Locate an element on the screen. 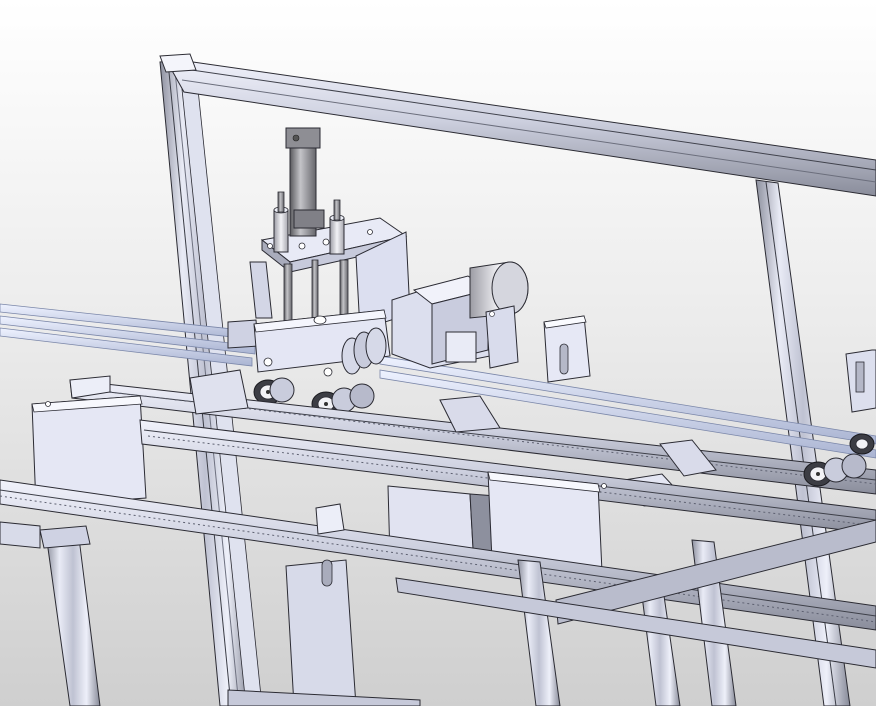 This screenshot has width=876, height=706. wheel-far-right is located at coordinates (862, 444).